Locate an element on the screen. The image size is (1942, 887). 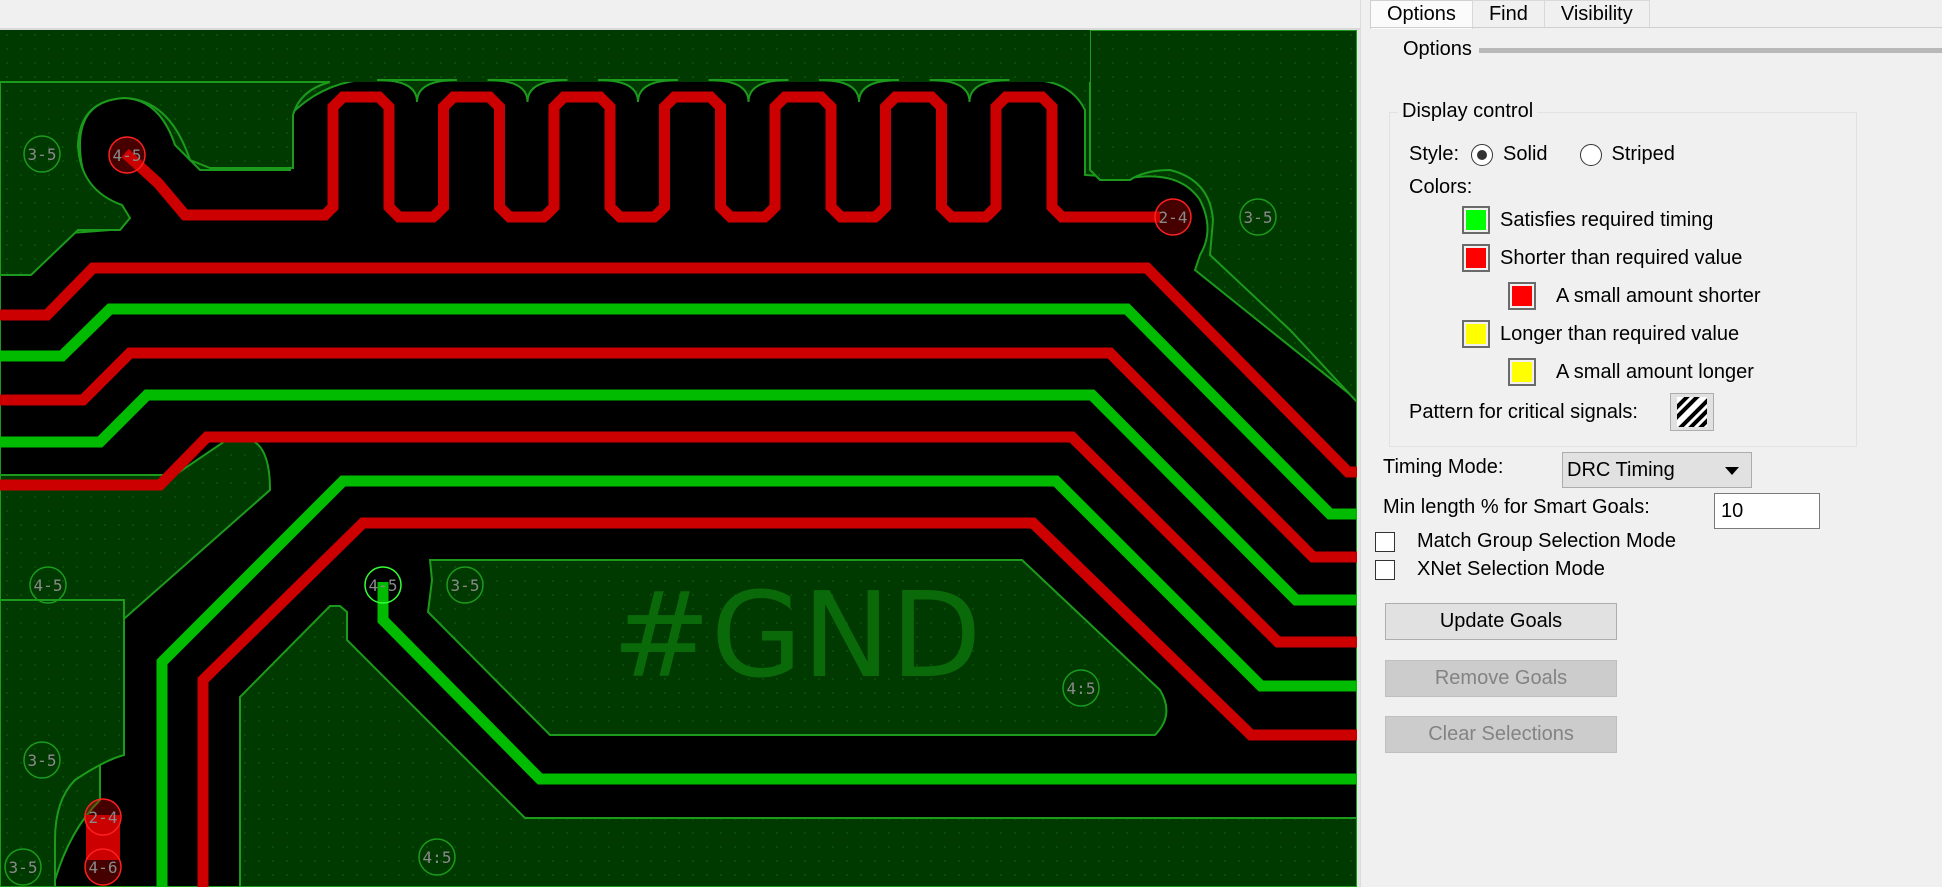
pattern-button is located at coordinates (1691, 412).